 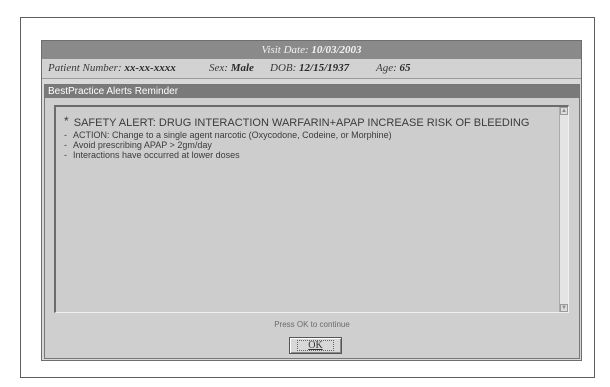 I want to click on visit-date-label: Visit Date:, so click(x=285, y=50).